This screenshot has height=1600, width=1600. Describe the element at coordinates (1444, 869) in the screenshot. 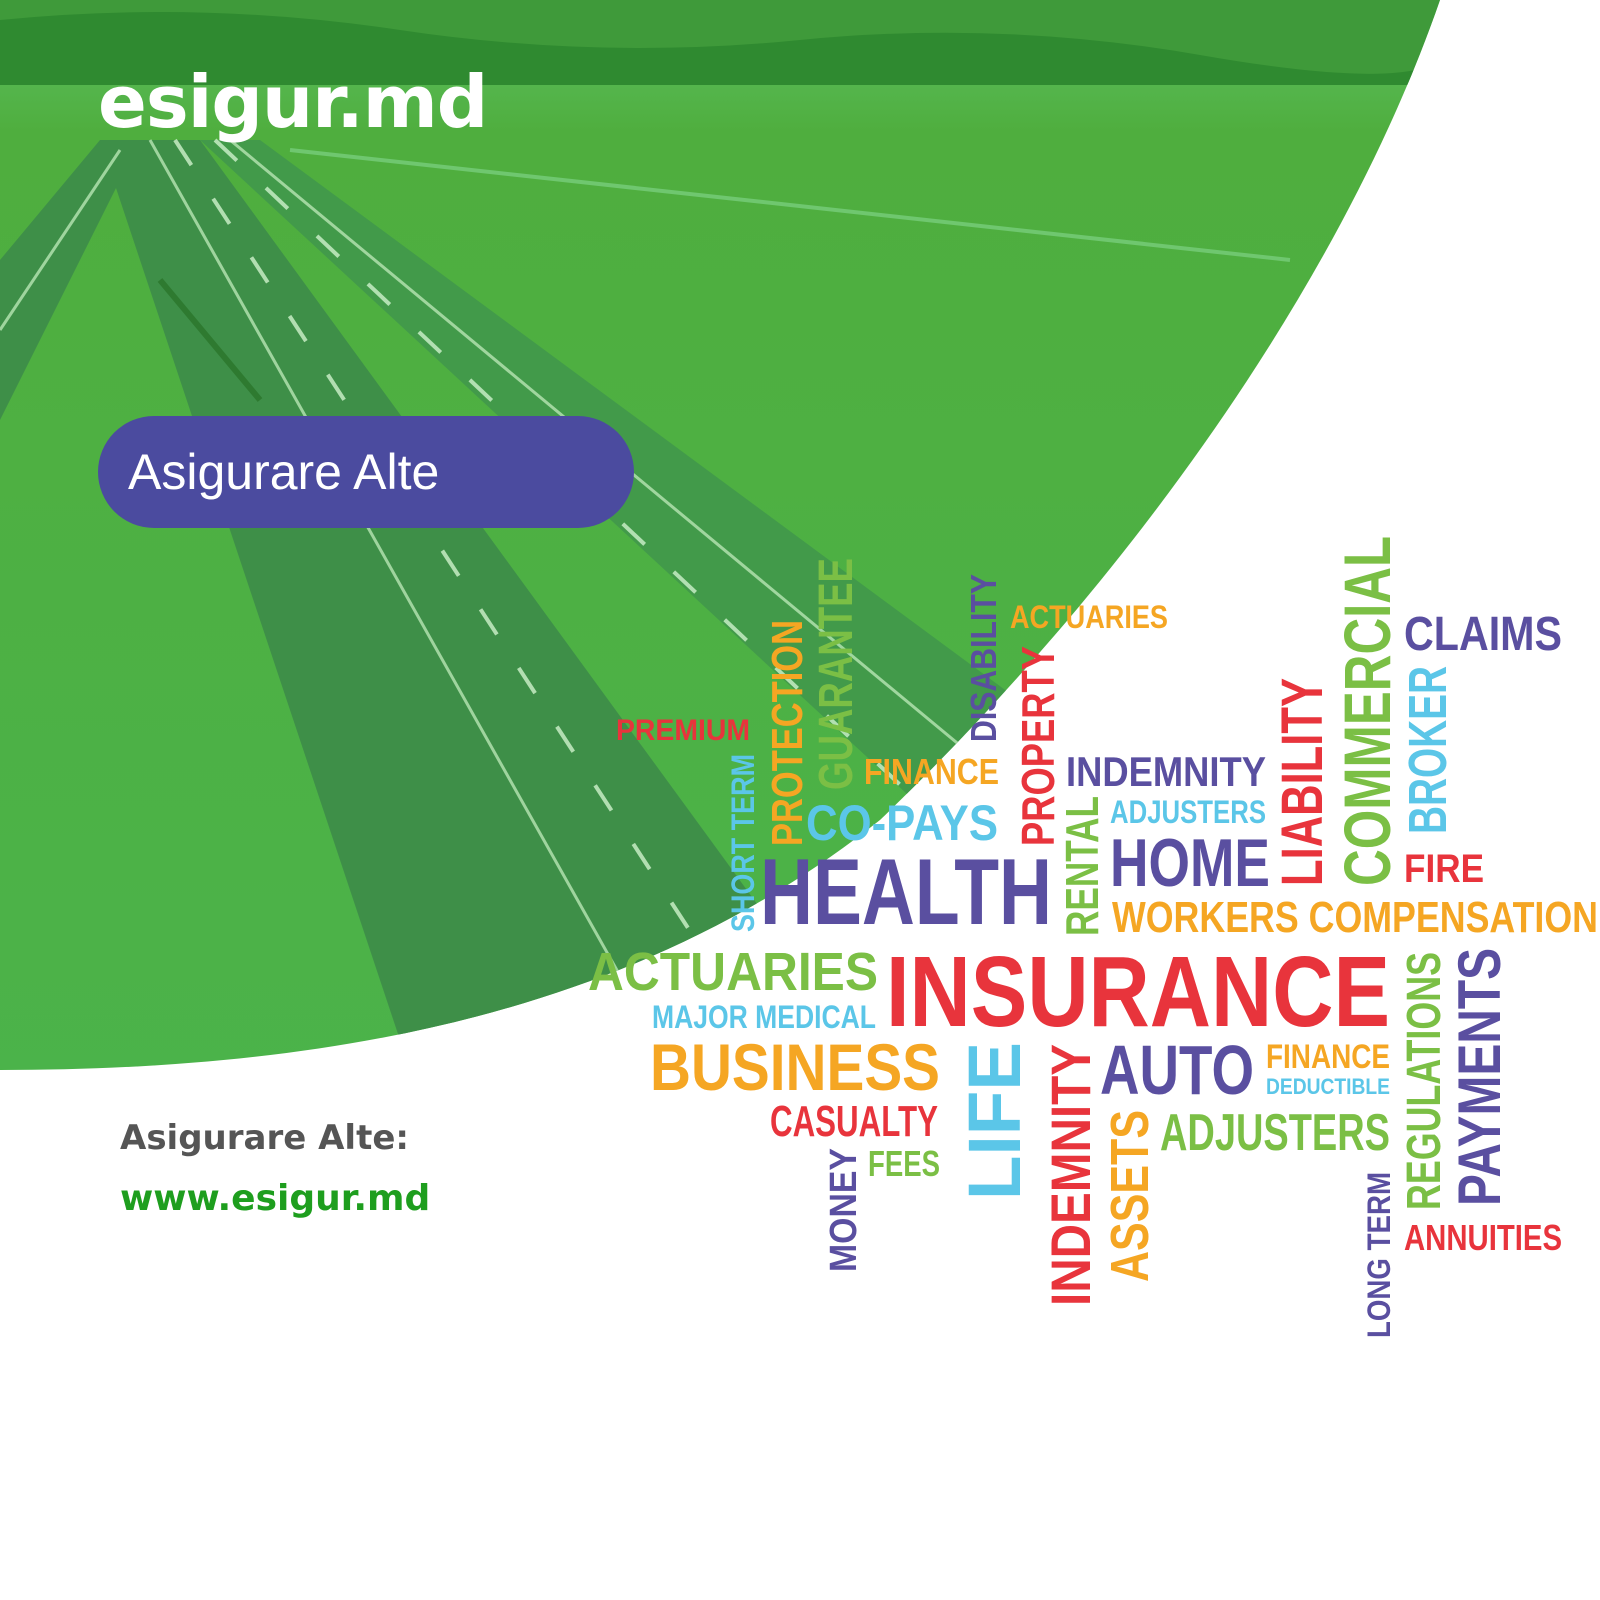

I see `word-fire: FIRE` at that location.